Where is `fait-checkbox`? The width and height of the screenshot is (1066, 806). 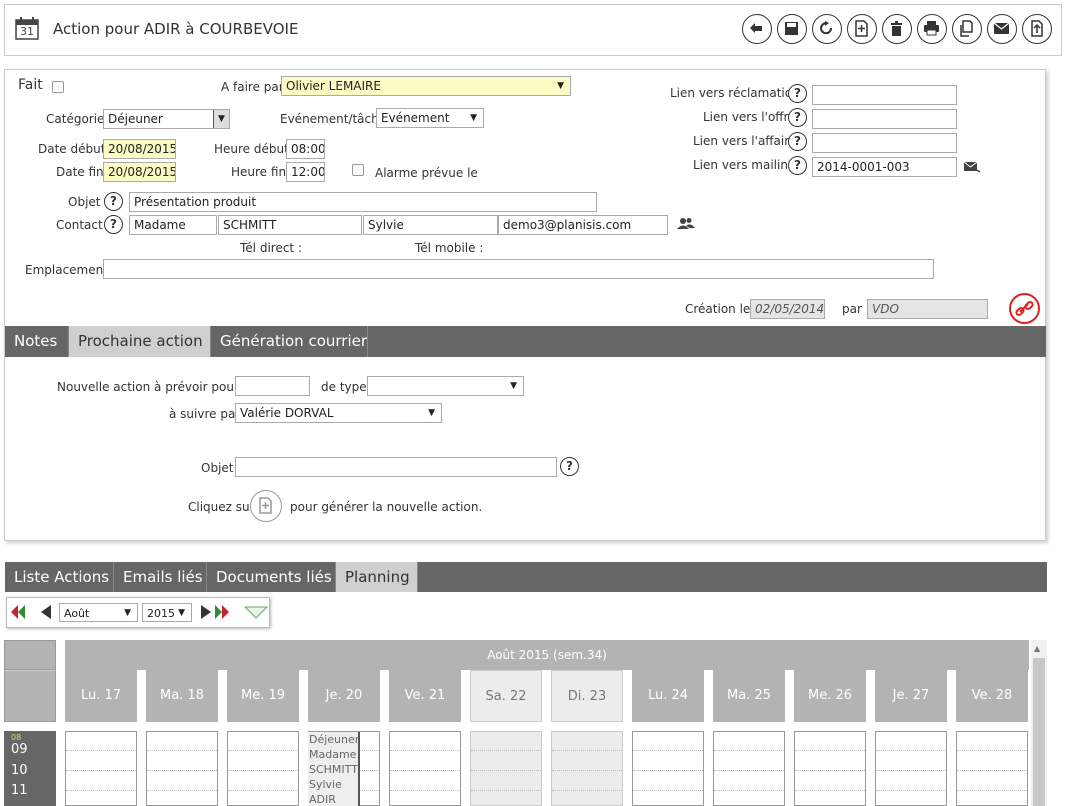
fait-checkbox is located at coordinates (58, 87).